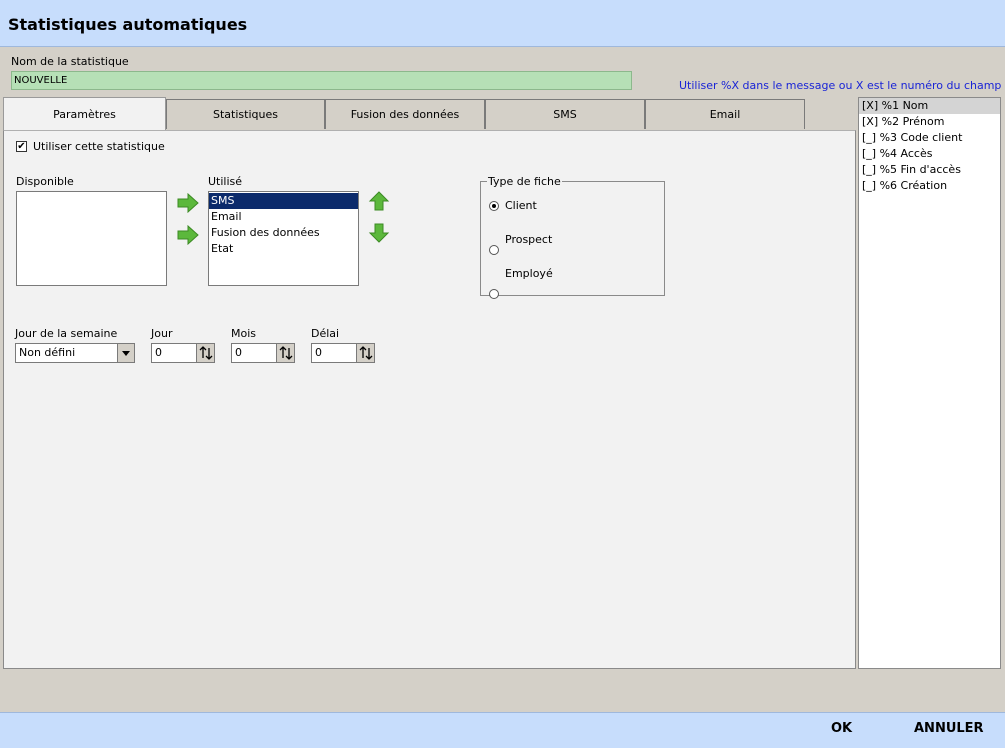 The width and height of the screenshot is (1005, 748). I want to click on tab-statistiques: Statistiques, so click(245, 114).